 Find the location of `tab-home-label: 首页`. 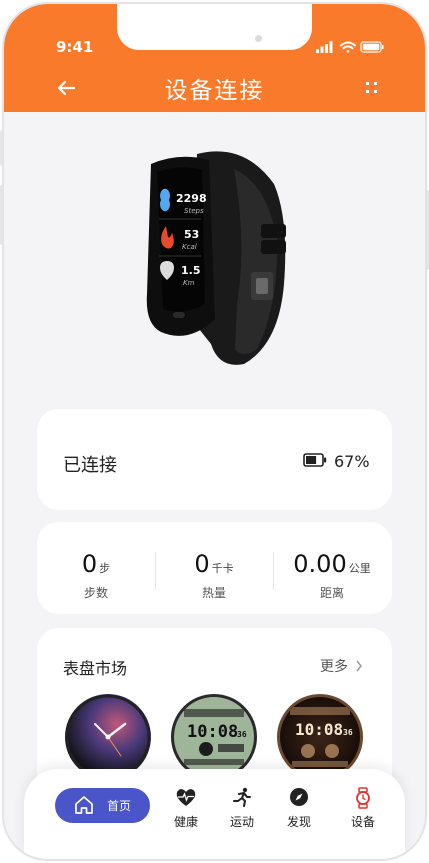

tab-home-label: 首页 is located at coordinates (119, 806).